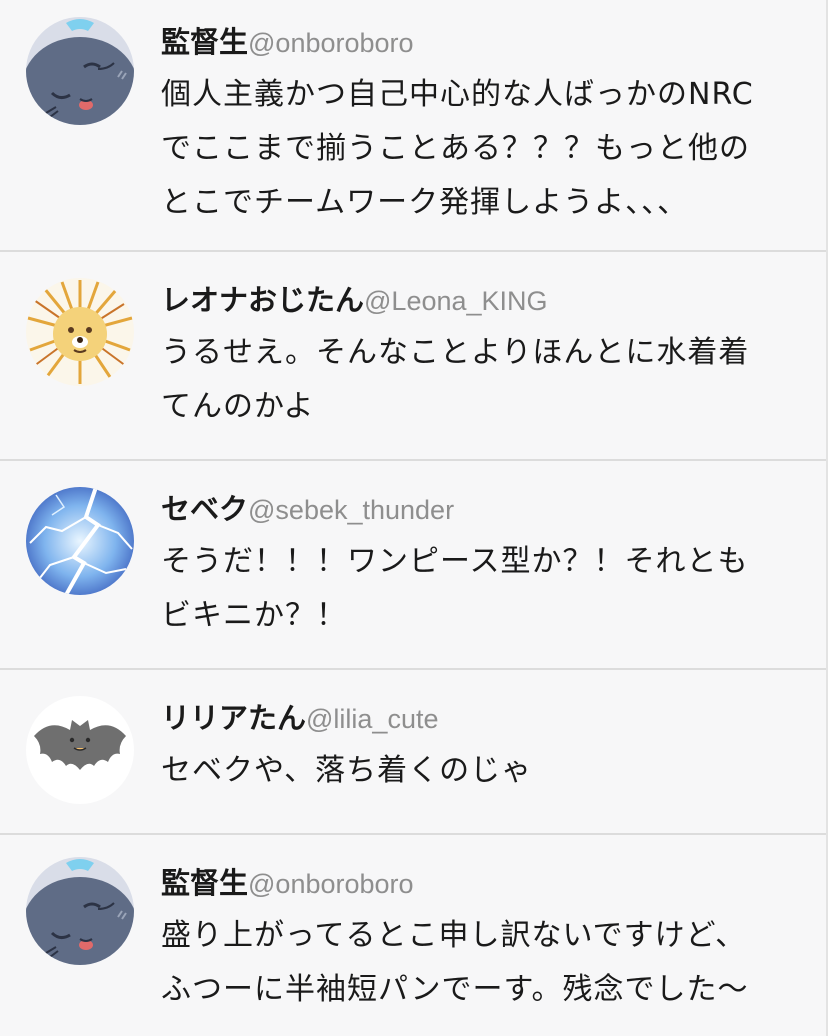  What do you see at coordinates (454, 935) in the screenshot?
I see `post-text-line: 盛り上がってるとこ申し訳ないですけど、` at bounding box center [454, 935].